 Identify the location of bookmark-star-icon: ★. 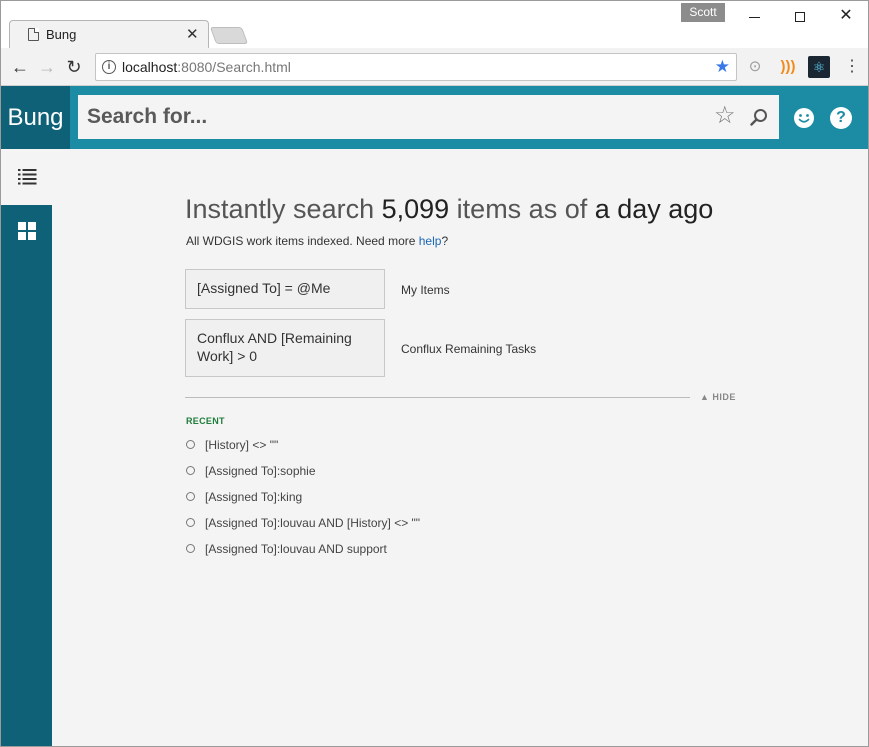
(722, 67).